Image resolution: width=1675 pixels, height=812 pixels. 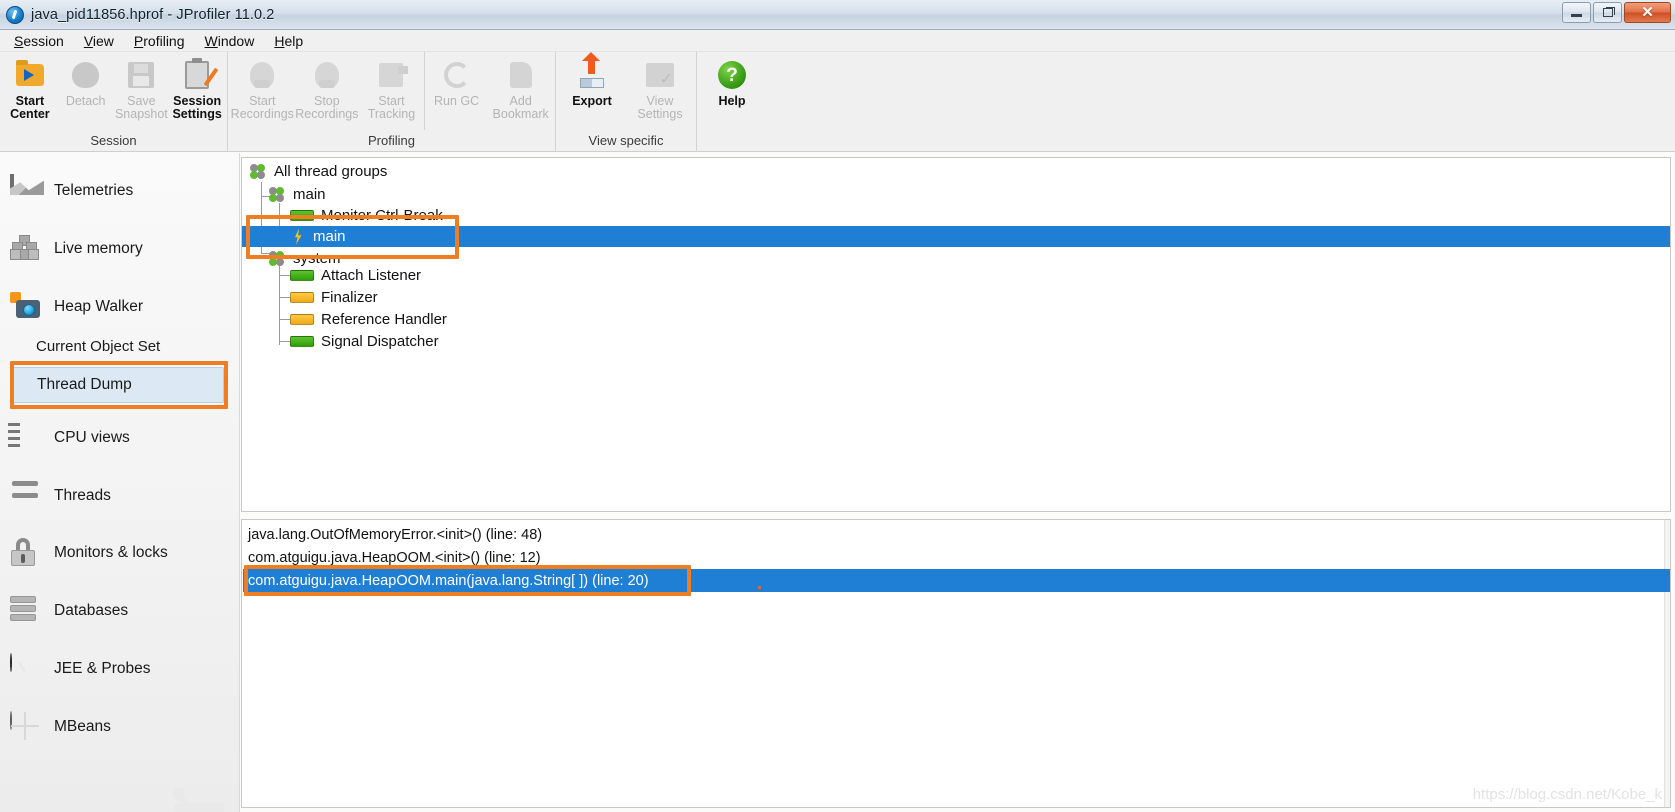 I want to click on tree-node-reference-handler-label: Reference Handler, so click(x=384, y=319).